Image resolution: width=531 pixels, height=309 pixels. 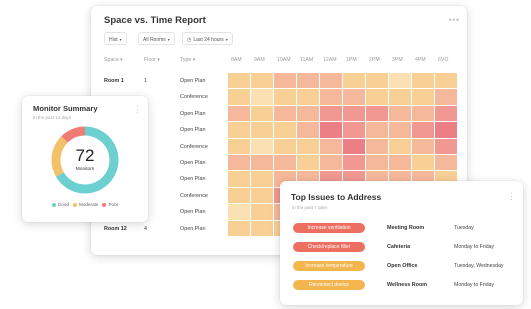 What do you see at coordinates (85, 204) in the screenshot?
I see `monitor-legend: Good Moderate Poor` at bounding box center [85, 204].